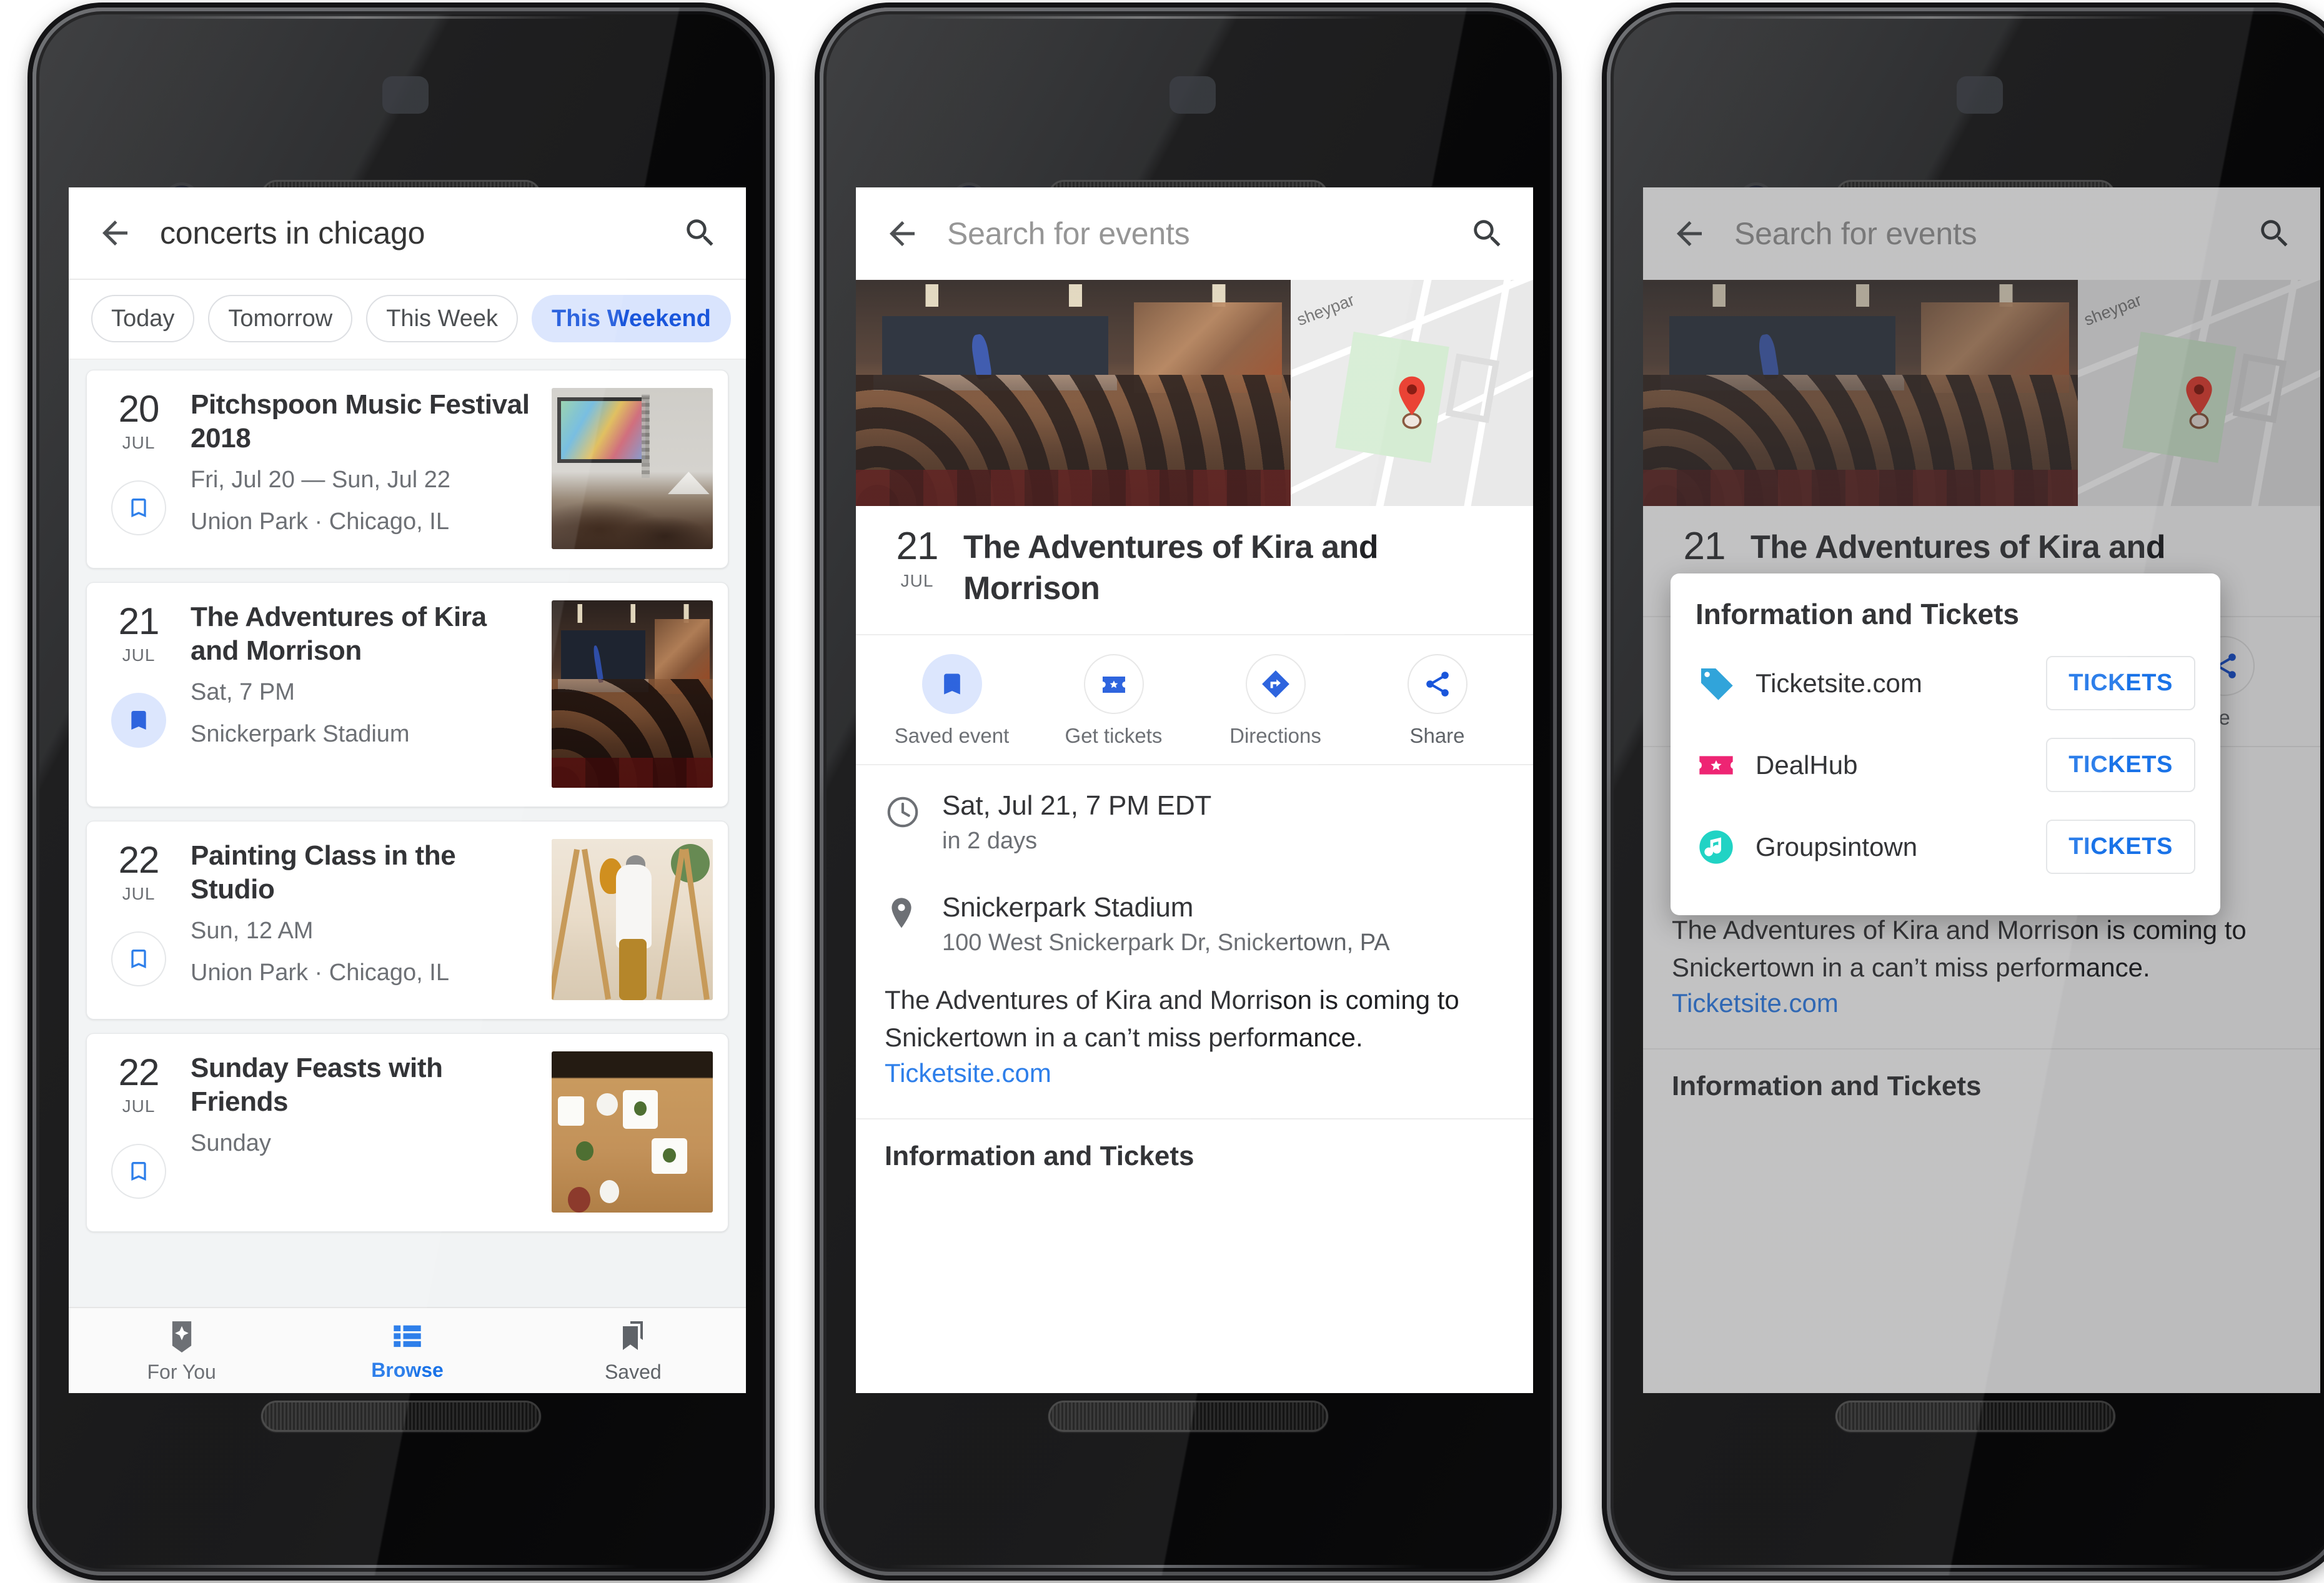 The image size is (2324, 1583). I want to click on page-title: The Adventures of Kira and Morrison, so click(1171, 568).